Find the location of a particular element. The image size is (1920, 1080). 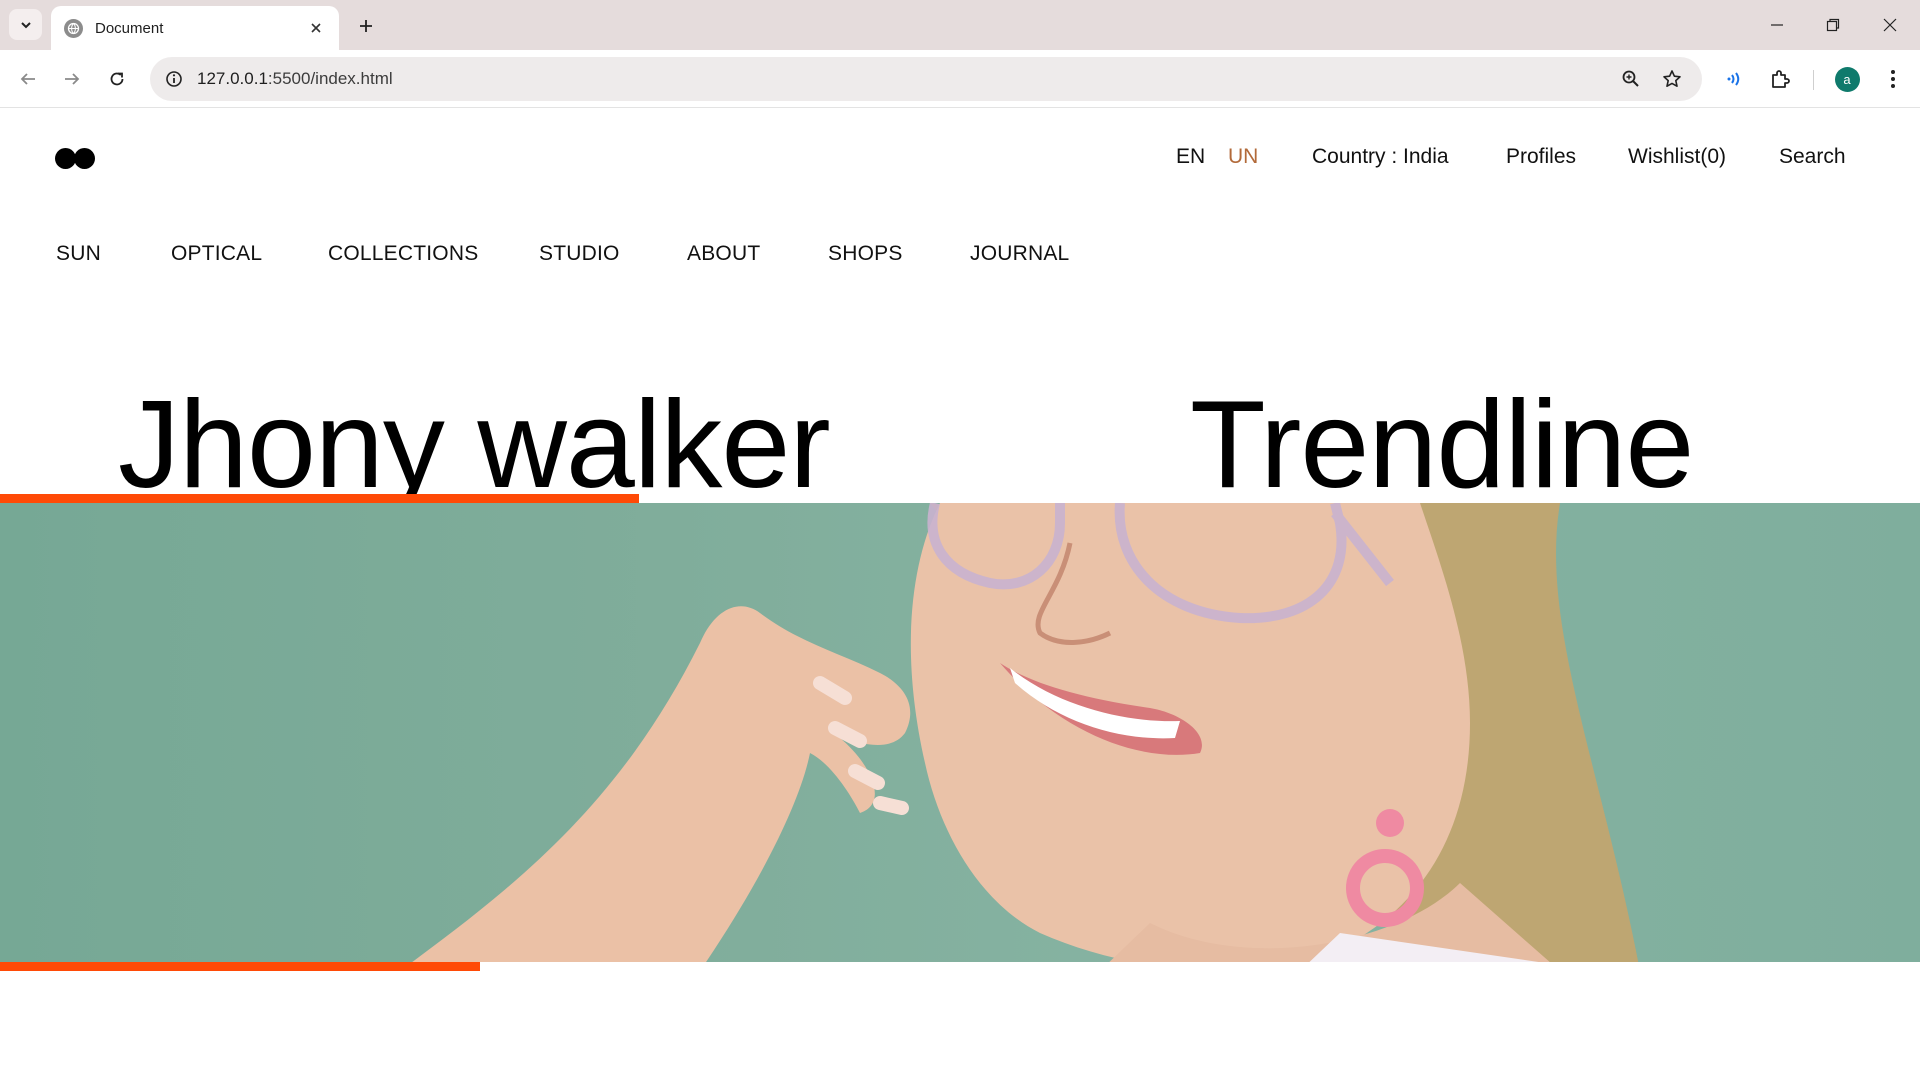

tab-title: Document is located at coordinates (129, 28).